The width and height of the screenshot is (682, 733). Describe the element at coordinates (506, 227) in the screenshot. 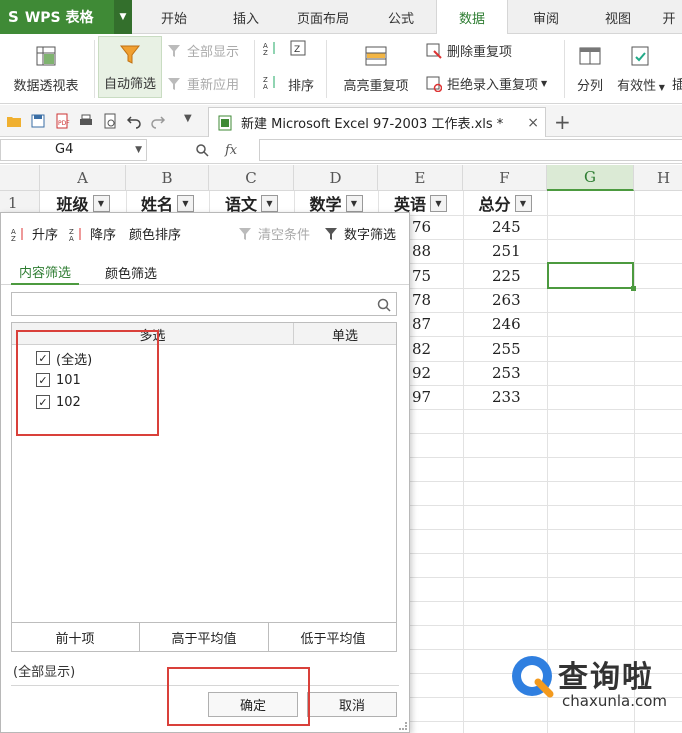

I see `cell-total: 245` at that location.